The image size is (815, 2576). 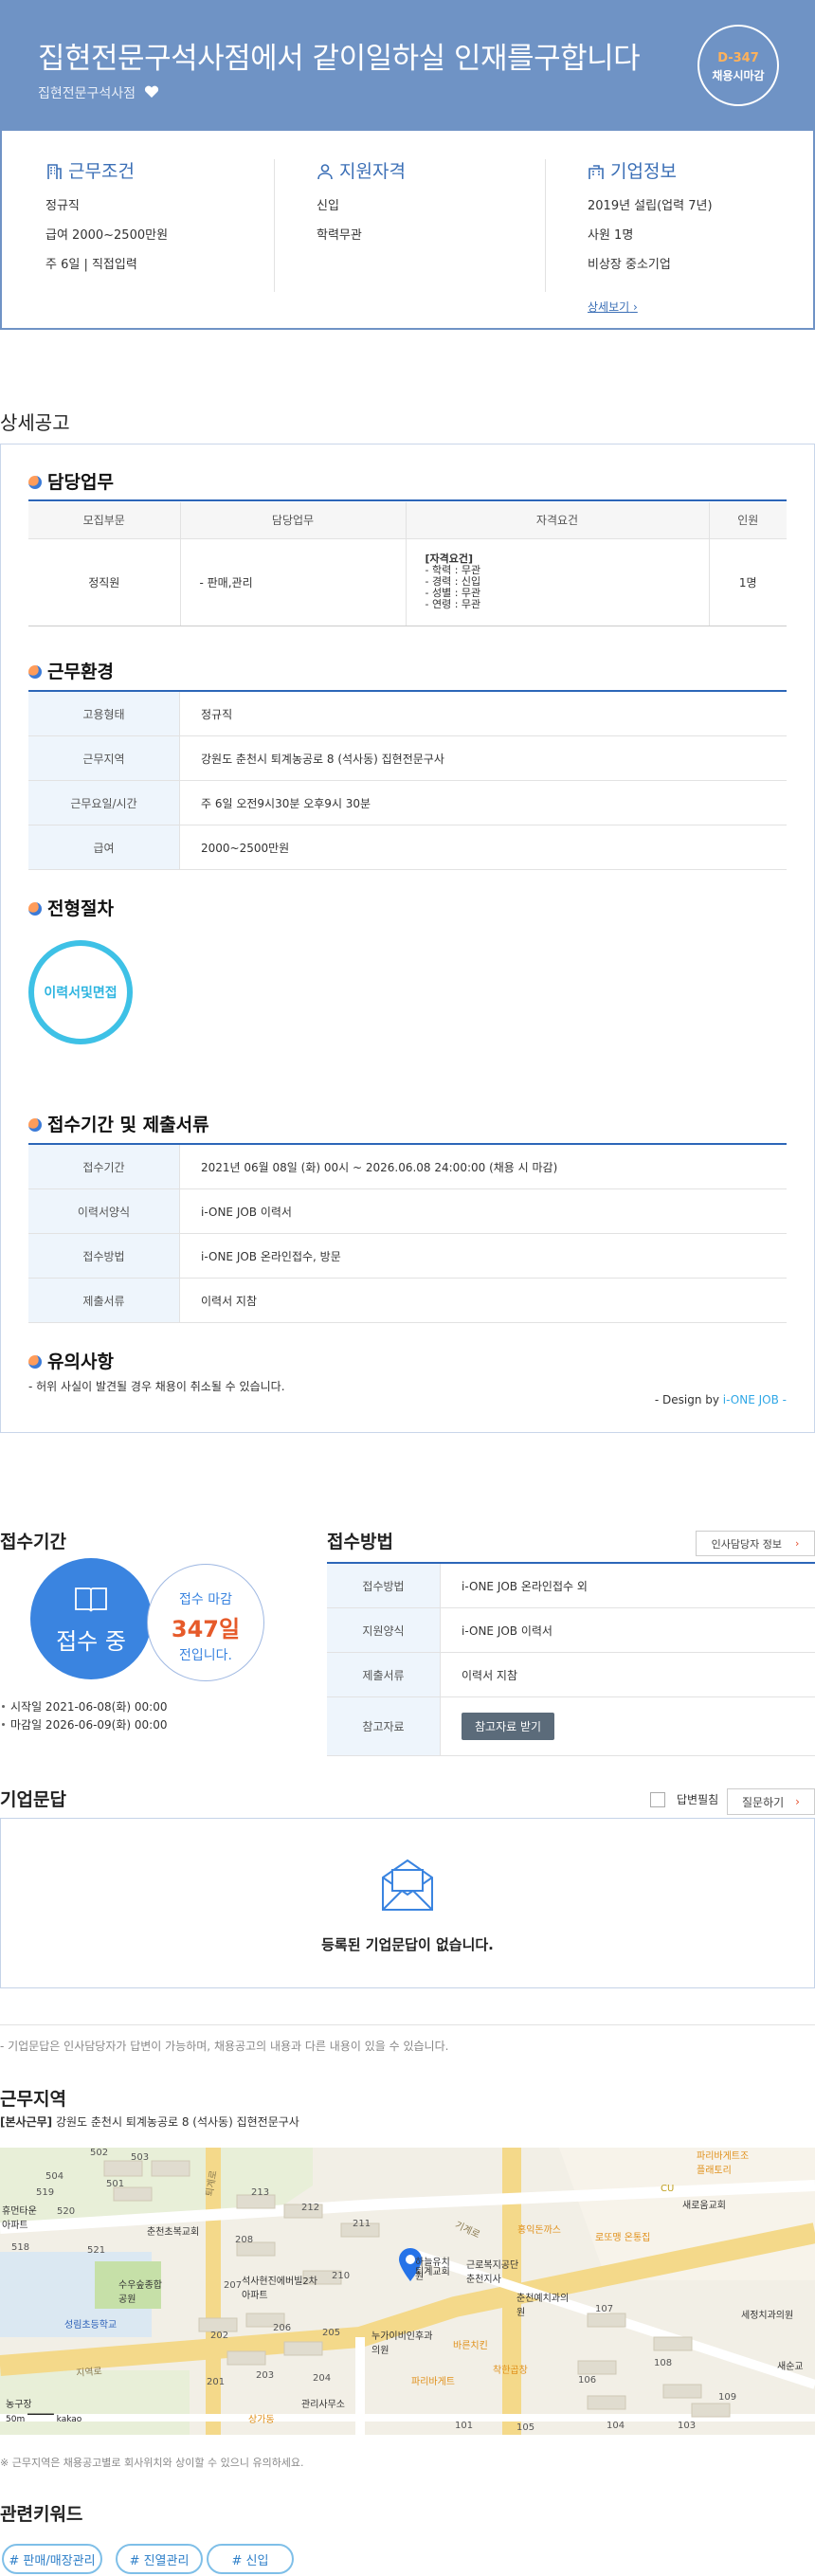 I want to click on map-label: 520, so click(x=66, y=2211).